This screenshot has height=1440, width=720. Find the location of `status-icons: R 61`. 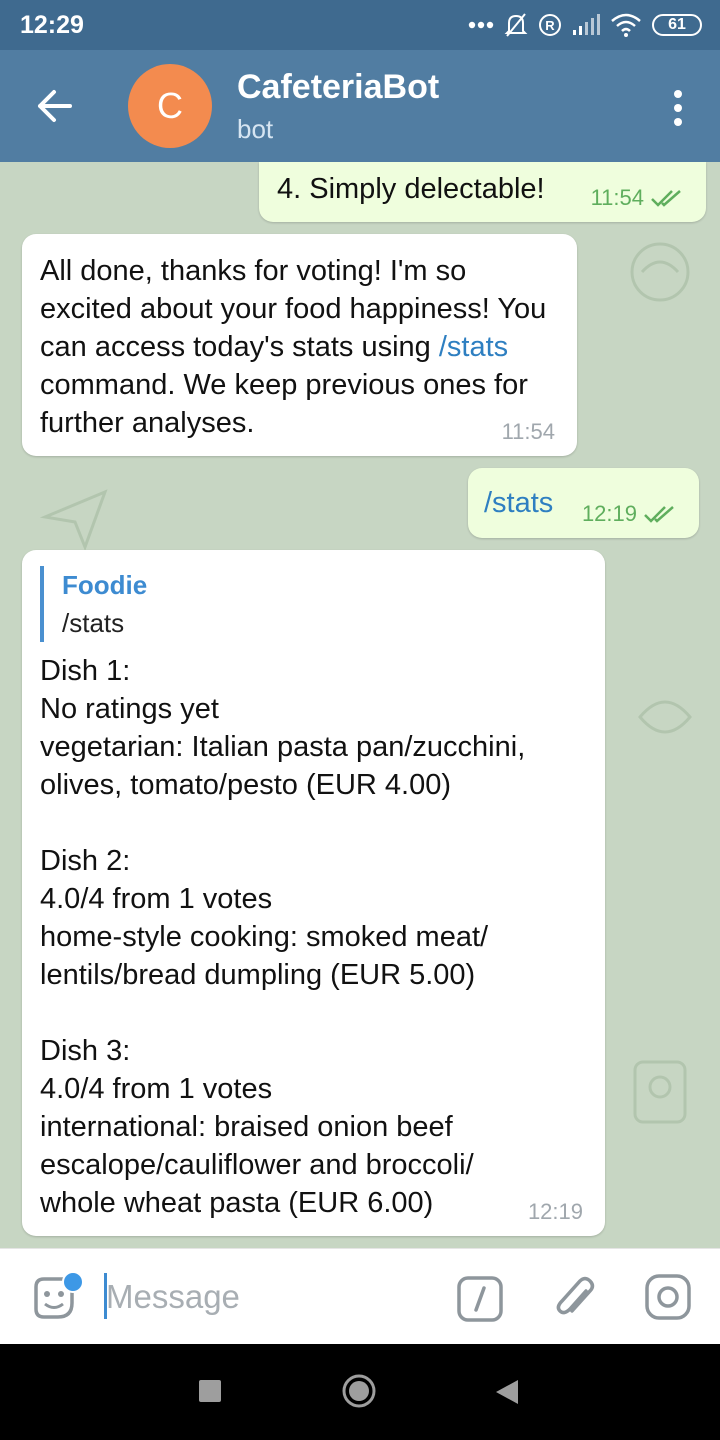

status-icons: R 61 is located at coordinates (585, 25).